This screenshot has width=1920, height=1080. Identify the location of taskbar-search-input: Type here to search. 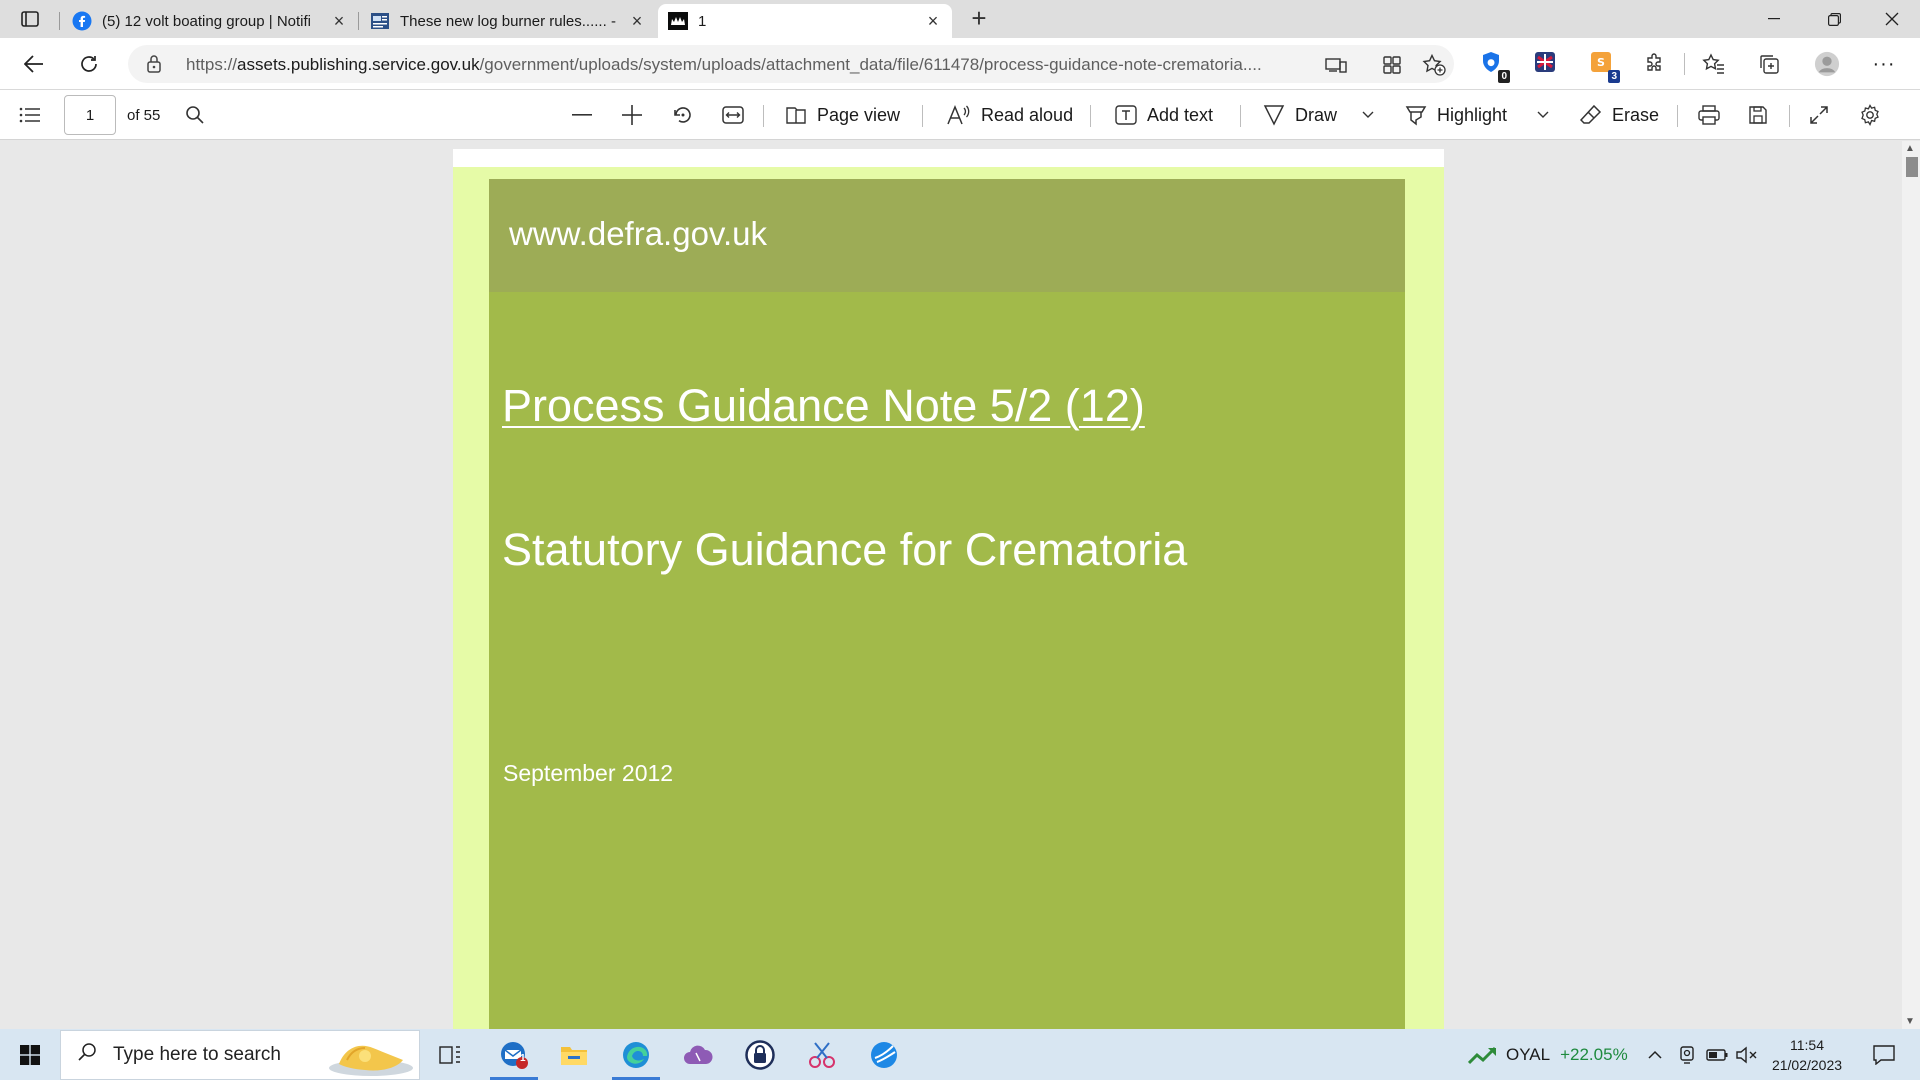
(240, 1055).